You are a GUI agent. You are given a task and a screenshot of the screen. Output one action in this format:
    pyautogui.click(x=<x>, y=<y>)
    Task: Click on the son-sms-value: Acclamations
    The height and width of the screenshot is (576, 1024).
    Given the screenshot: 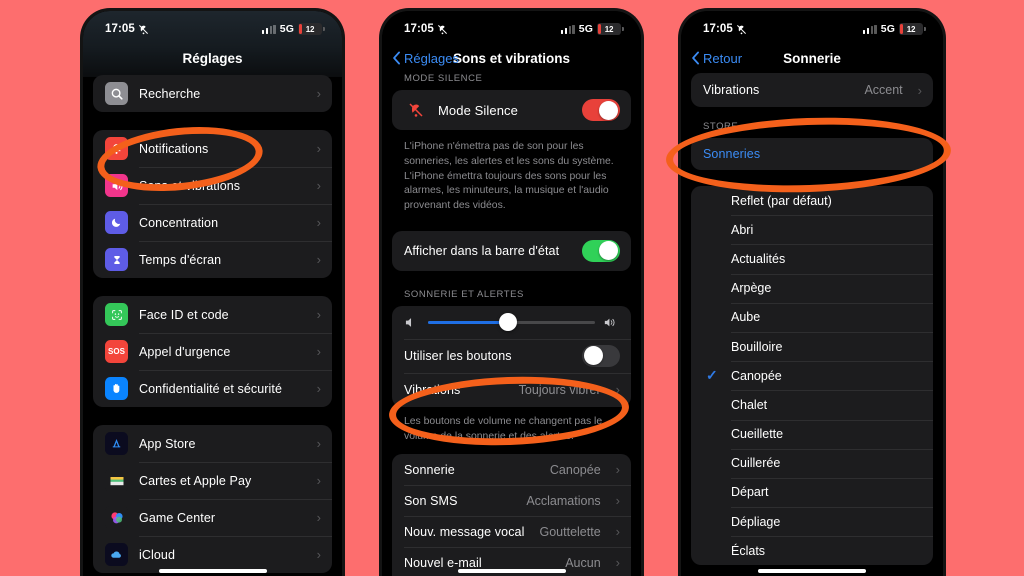 What is the action you would take?
    pyautogui.click(x=563, y=500)
    